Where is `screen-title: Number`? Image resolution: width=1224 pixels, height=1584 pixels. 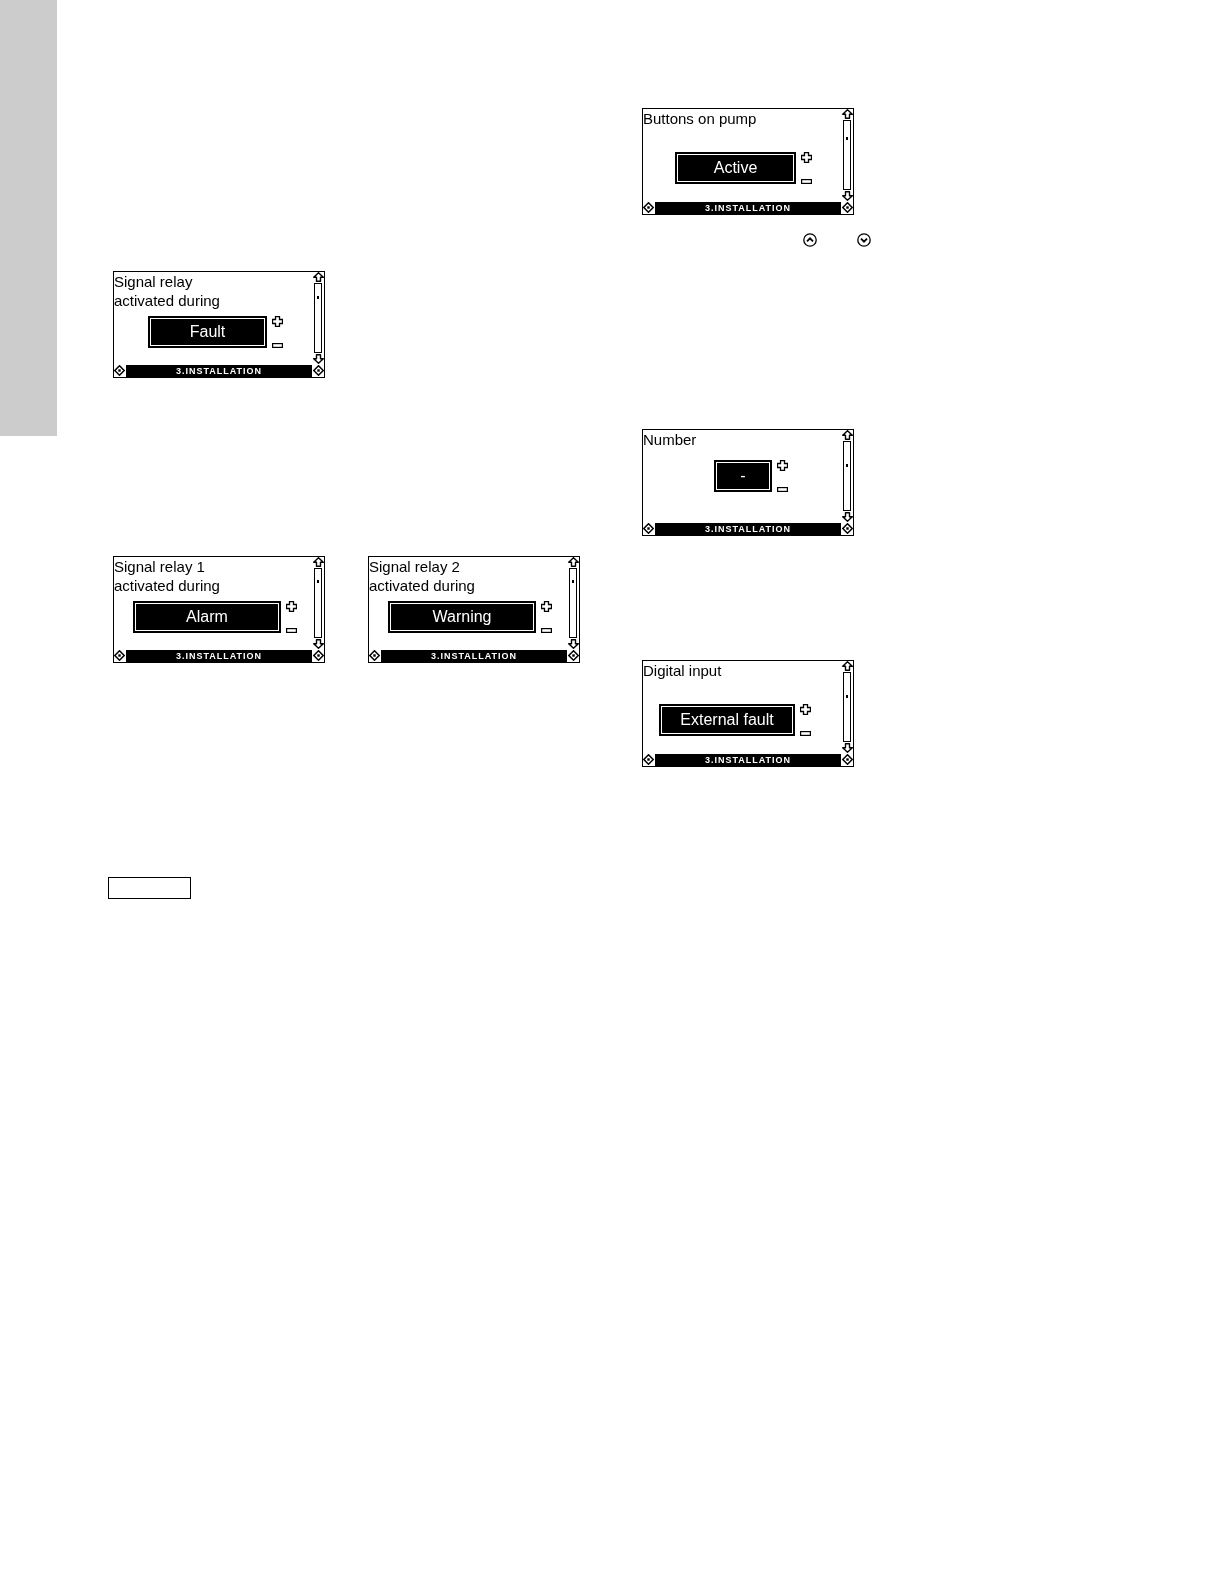
screen-title: Number is located at coordinates (670, 439).